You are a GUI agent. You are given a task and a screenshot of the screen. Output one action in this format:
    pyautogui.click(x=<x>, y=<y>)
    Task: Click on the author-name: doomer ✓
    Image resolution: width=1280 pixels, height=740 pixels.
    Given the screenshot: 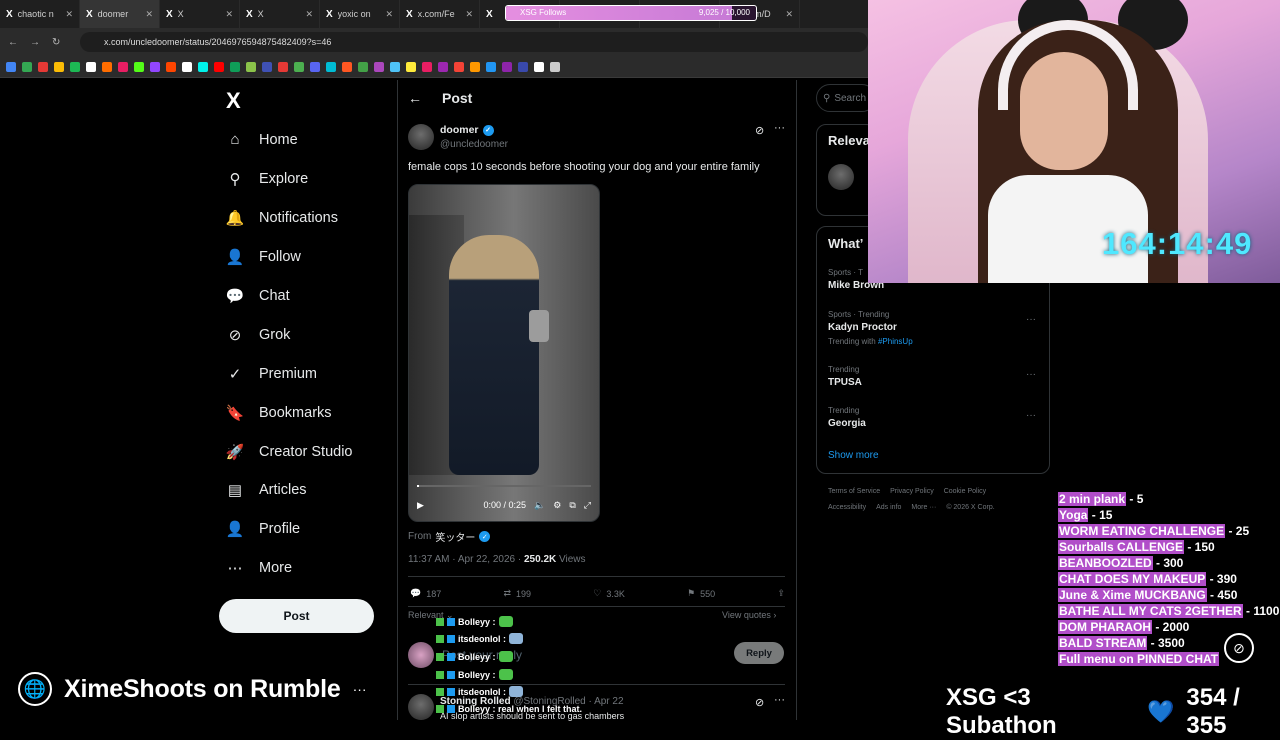 What is the action you would take?
    pyautogui.click(x=467, y=130)
    